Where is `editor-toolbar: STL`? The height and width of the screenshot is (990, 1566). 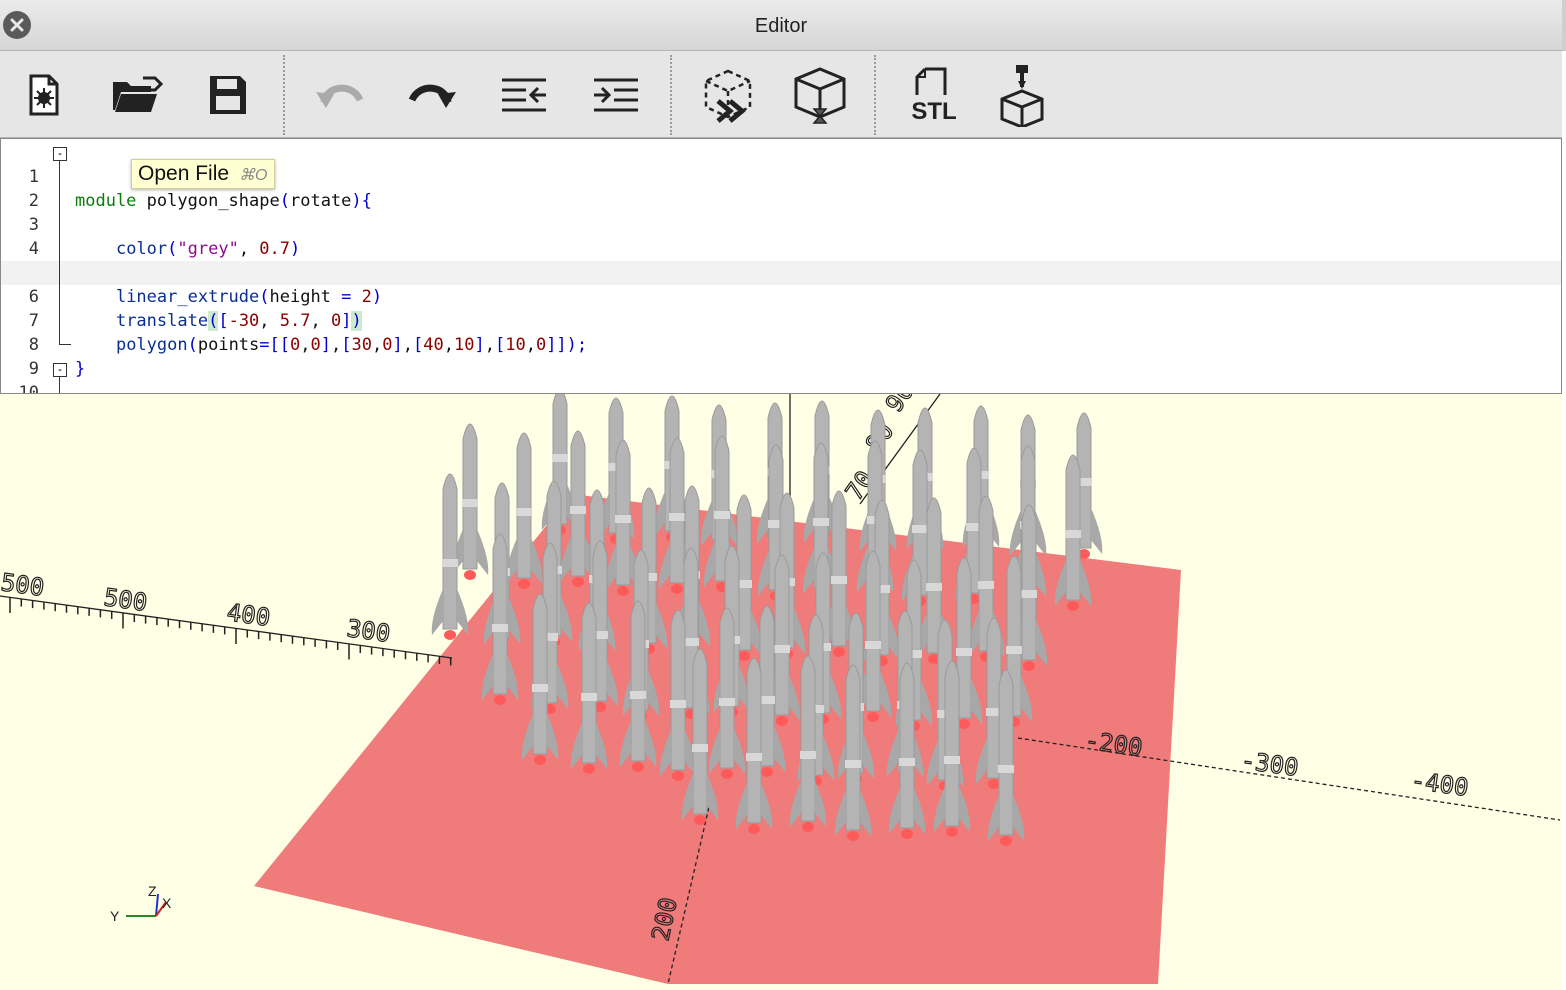
editor-toolbar: STL is located at coordinates (781, 94).